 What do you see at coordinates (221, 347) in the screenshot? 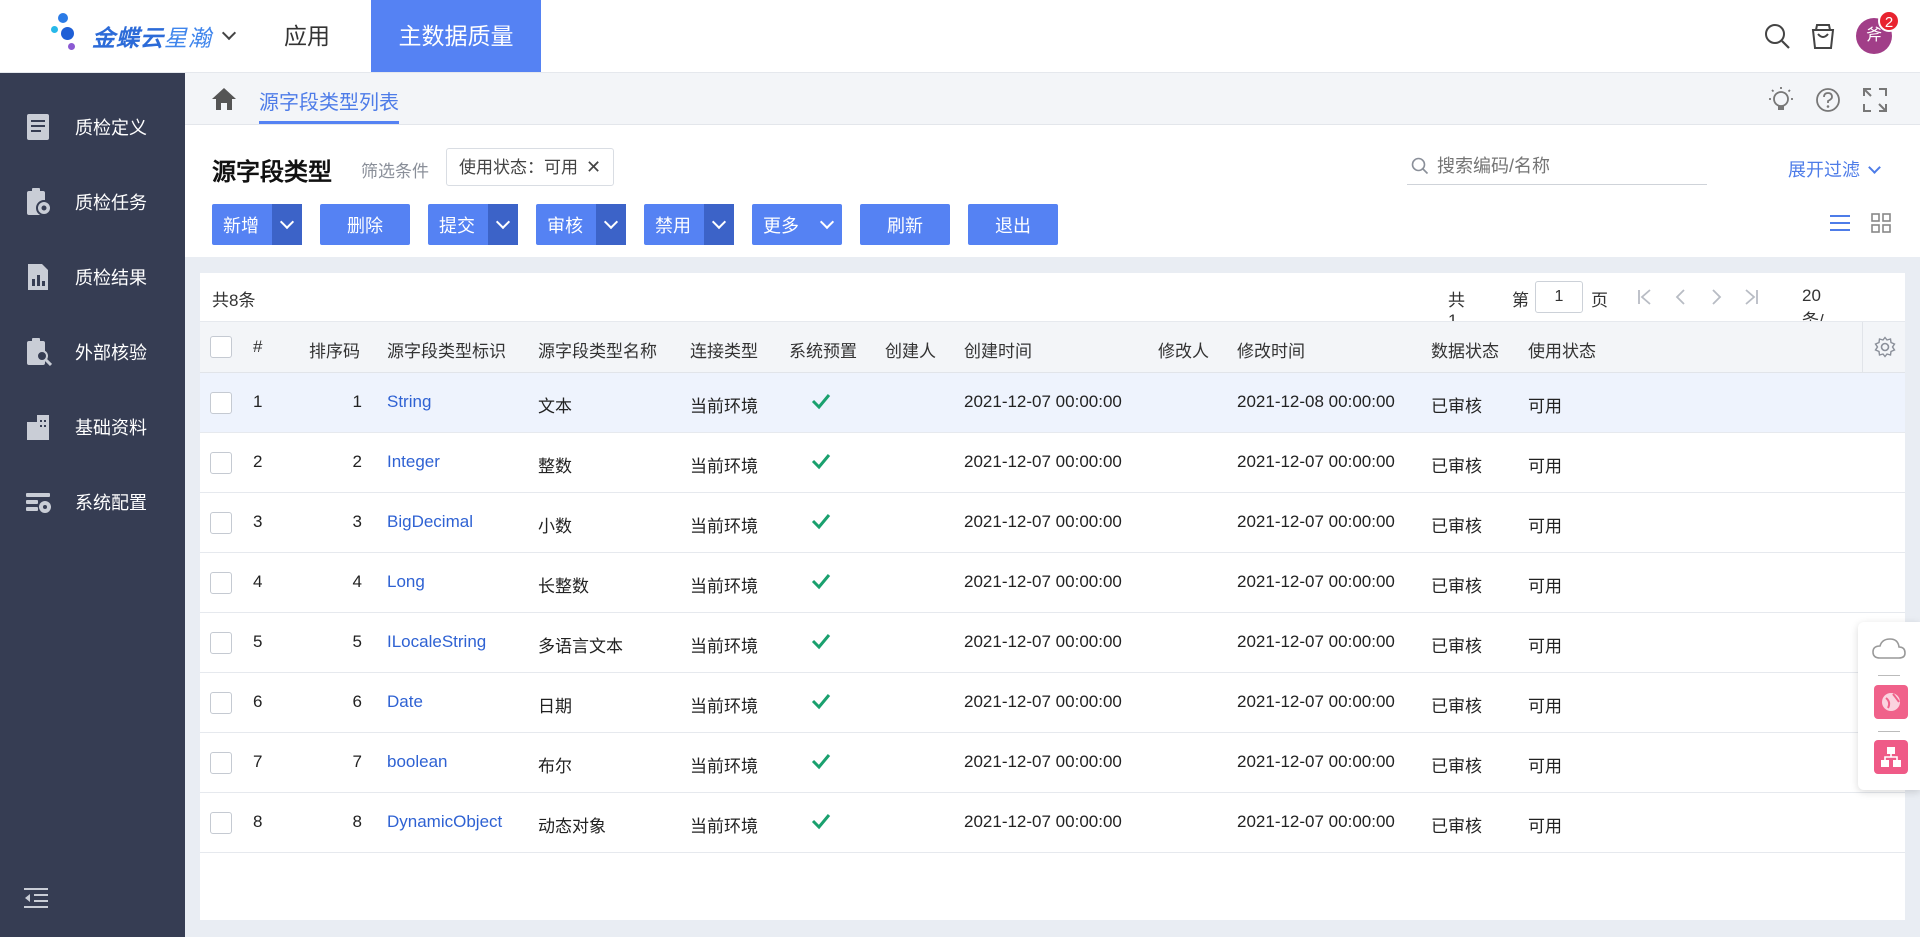
I see `select-all-checkbox` at bounding box center [221, 347].